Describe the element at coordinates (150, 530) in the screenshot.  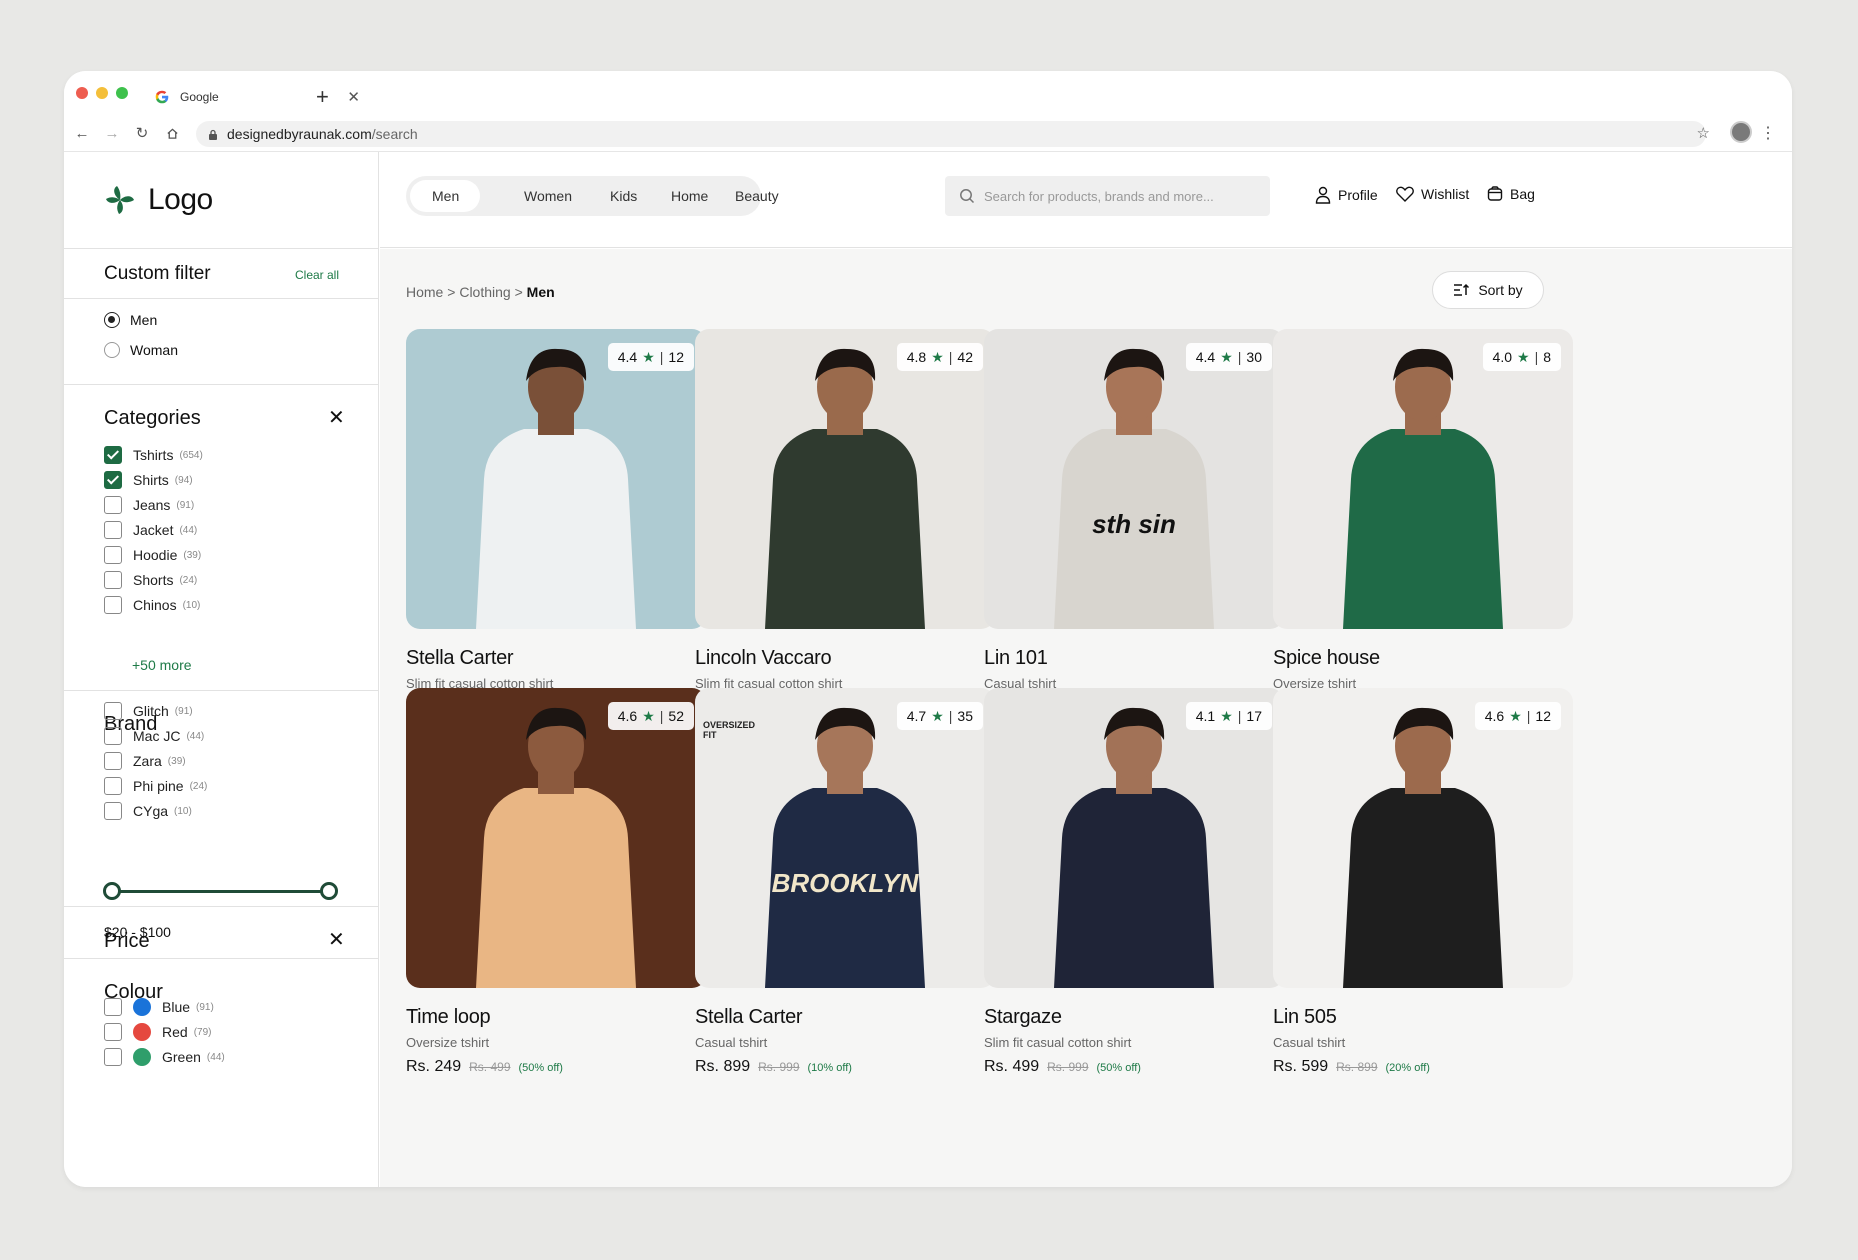
I see `category-option: Jacket (44)` at that location.